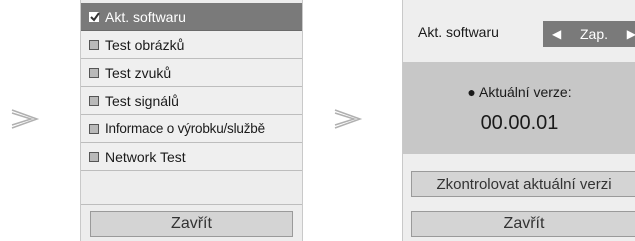 The height and width of the screenshot is (241, 635). I want to click on checkbox-checked-icon, so click(94, 16).